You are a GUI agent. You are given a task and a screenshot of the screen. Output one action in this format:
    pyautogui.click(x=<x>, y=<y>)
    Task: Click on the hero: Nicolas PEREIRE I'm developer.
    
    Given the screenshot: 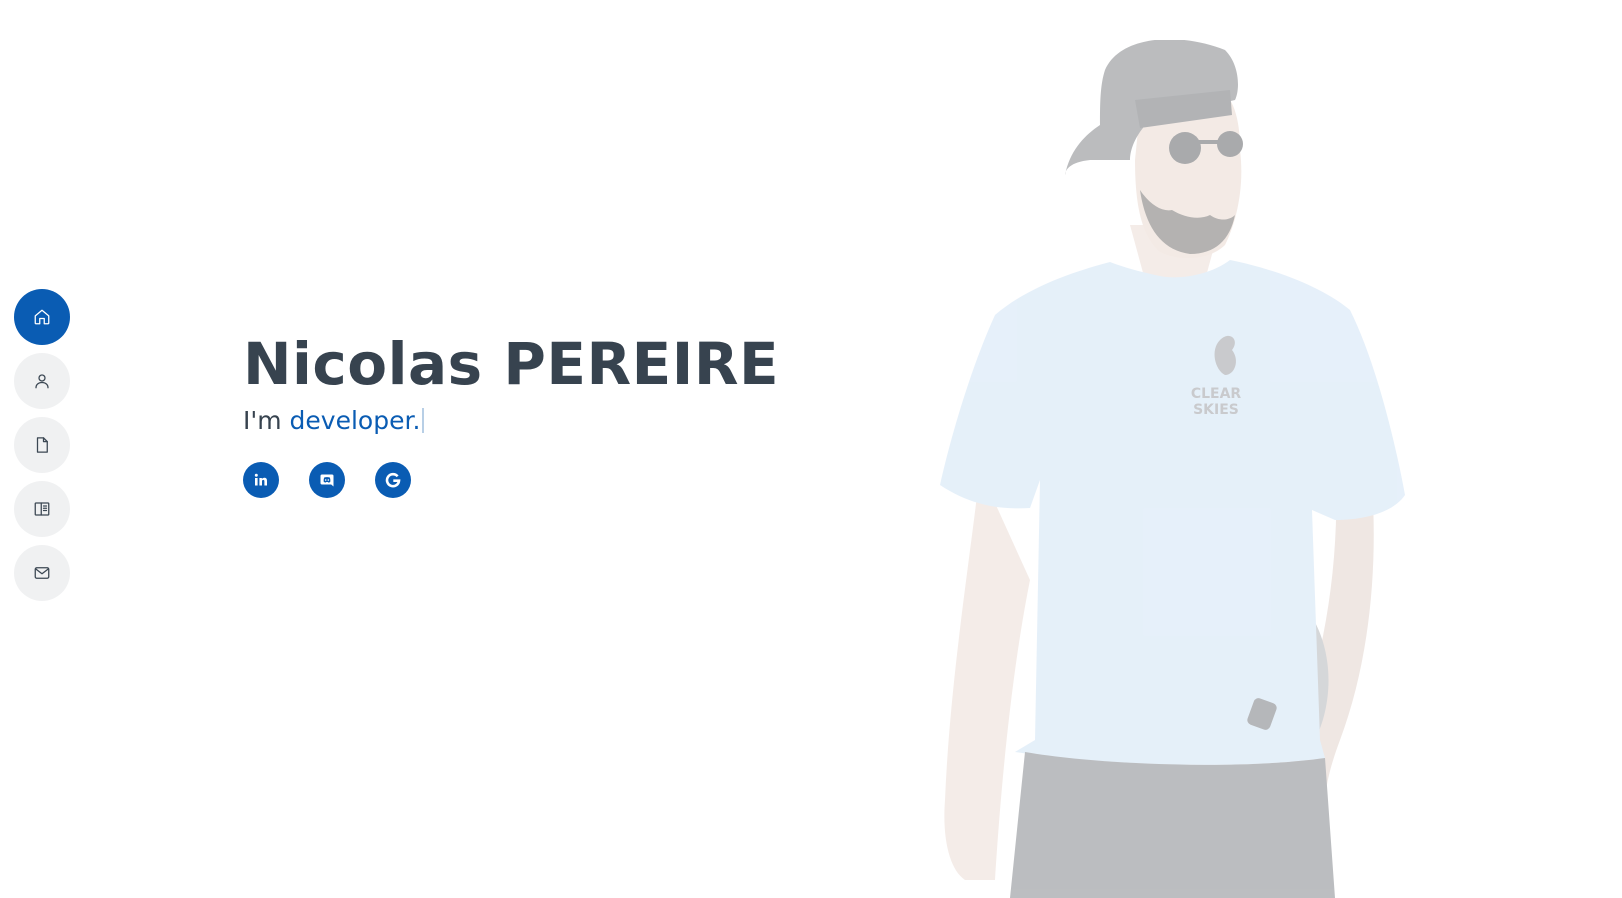 What is the action you would take?
    pyautogui.click(x=511, y=413)
    